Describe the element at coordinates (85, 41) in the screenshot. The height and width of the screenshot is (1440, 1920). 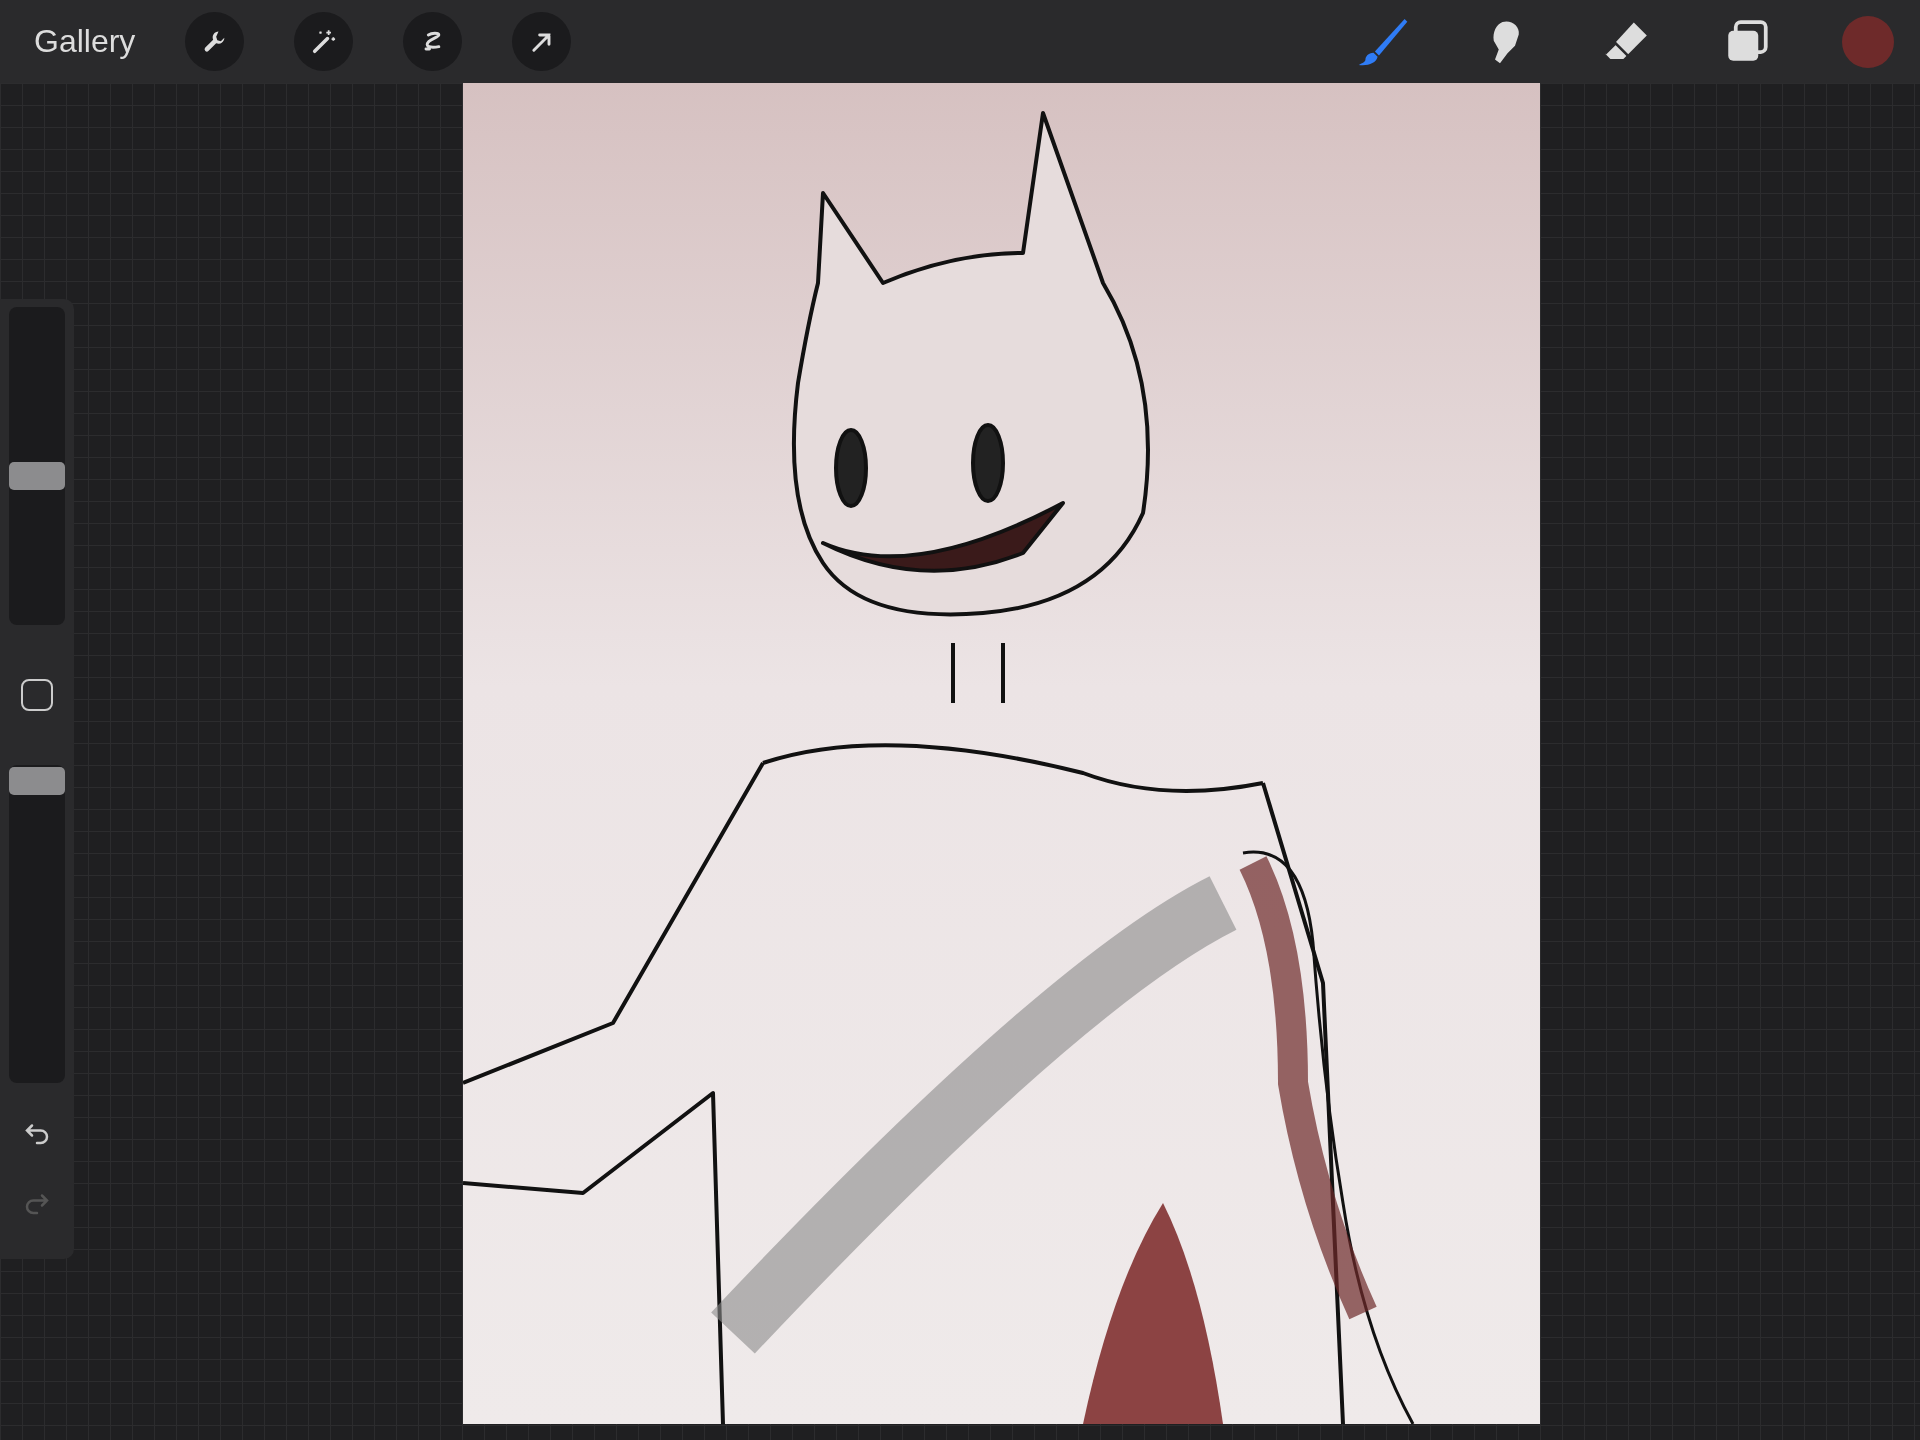
I see `gallery-button: Gallery` at that location.